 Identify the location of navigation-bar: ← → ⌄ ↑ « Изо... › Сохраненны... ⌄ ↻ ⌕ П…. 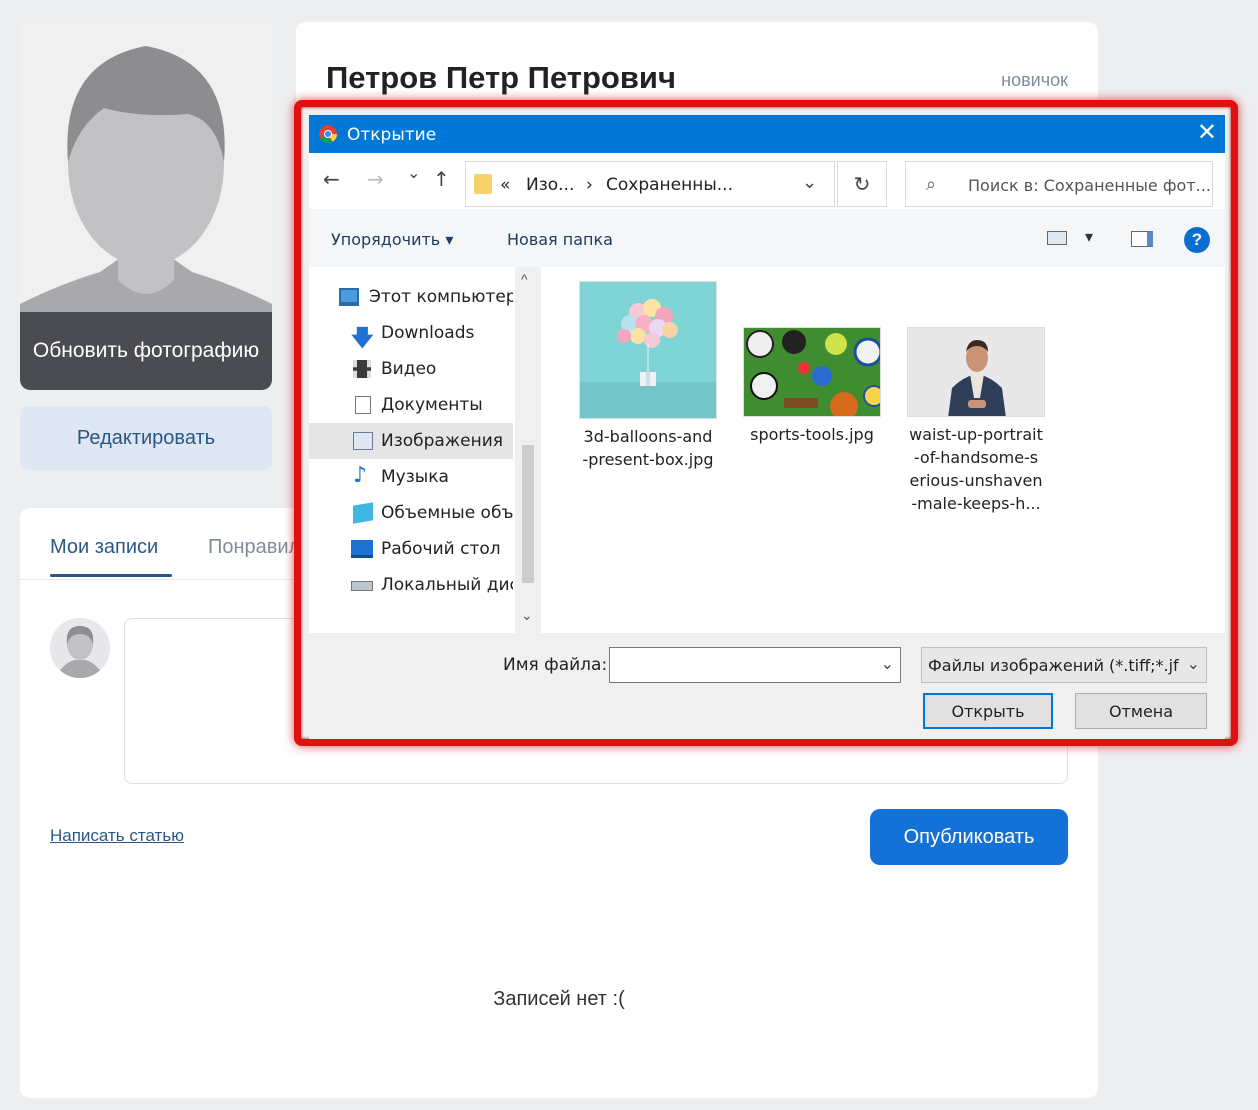
(767, 181).